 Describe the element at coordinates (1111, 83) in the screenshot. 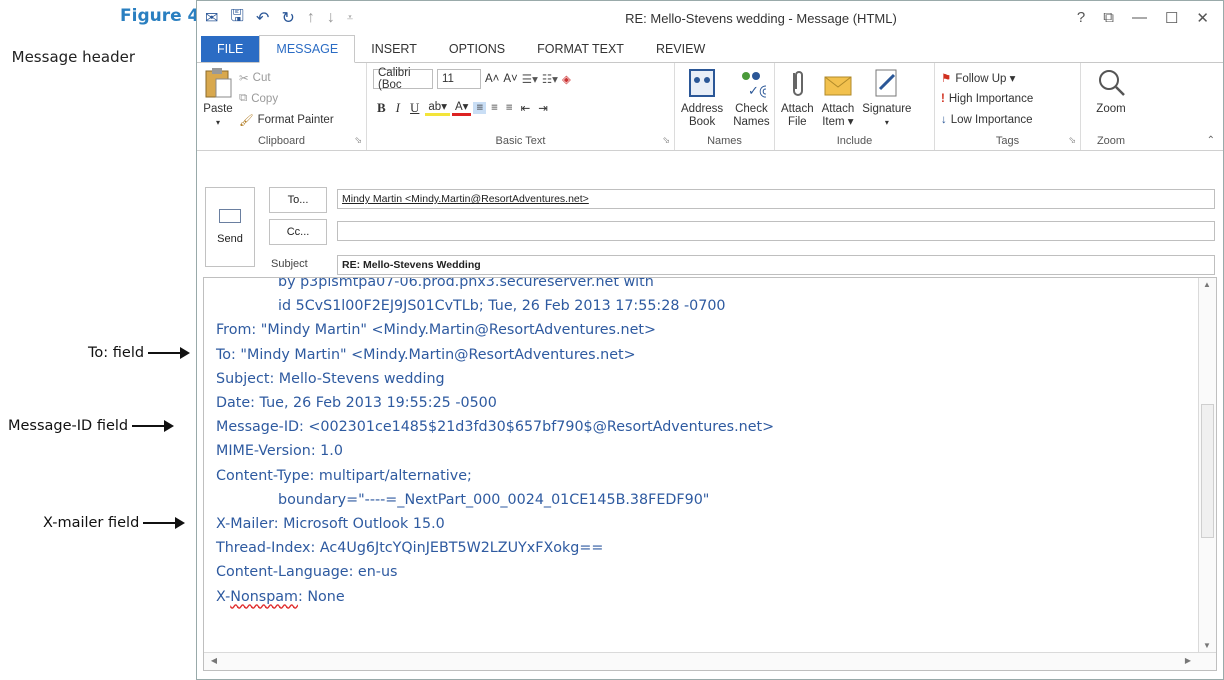

I see `magnifier-icon` at that location.